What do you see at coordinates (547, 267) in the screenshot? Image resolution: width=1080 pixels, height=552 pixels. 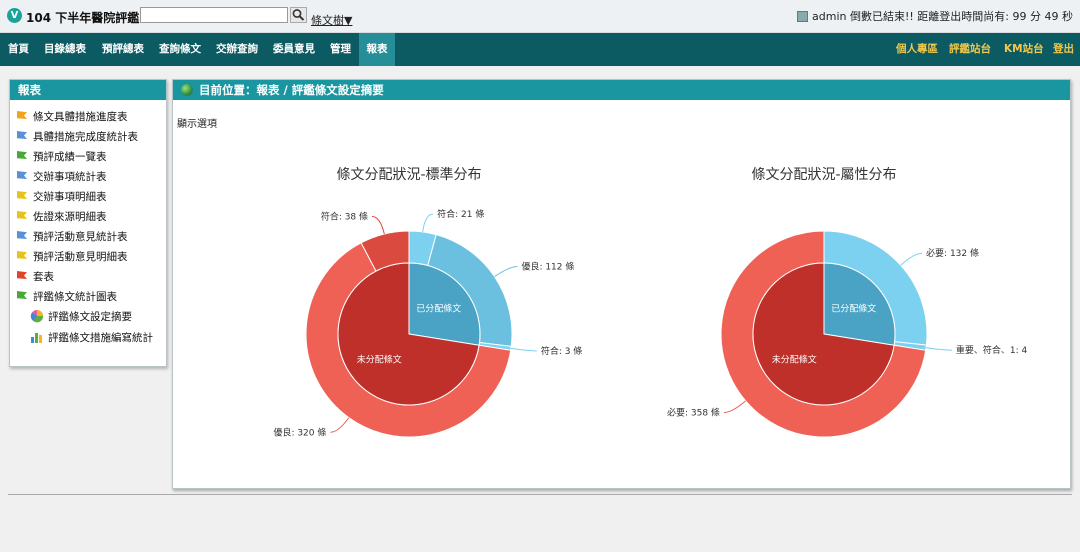 I see `slice-label: 優良: 112 條` at bounding box center [547, 267].